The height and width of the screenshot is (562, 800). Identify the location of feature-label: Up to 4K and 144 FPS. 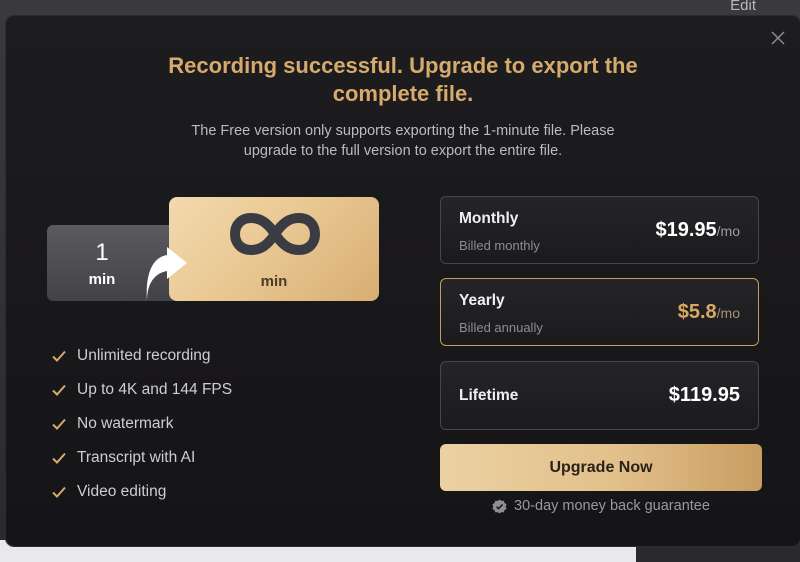
(155, 389).